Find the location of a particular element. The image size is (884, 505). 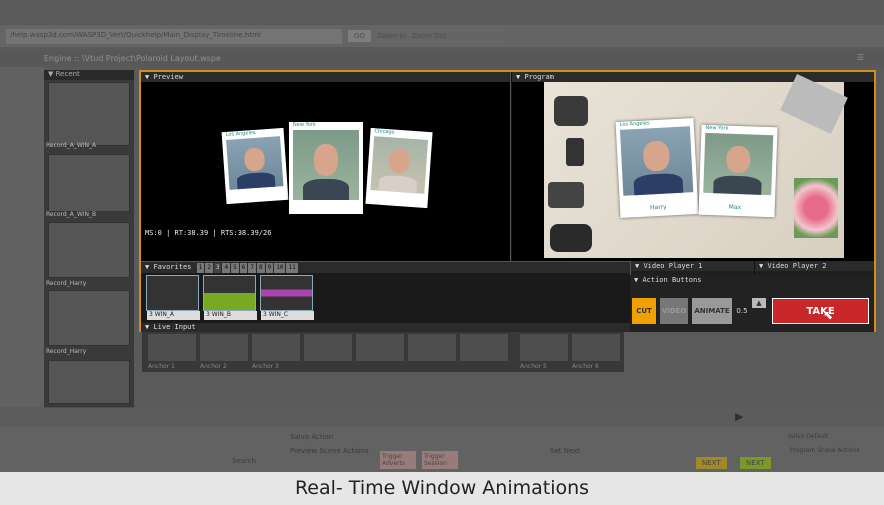

zoom-in-link: Zoom In is located at coordinates (391, 36).